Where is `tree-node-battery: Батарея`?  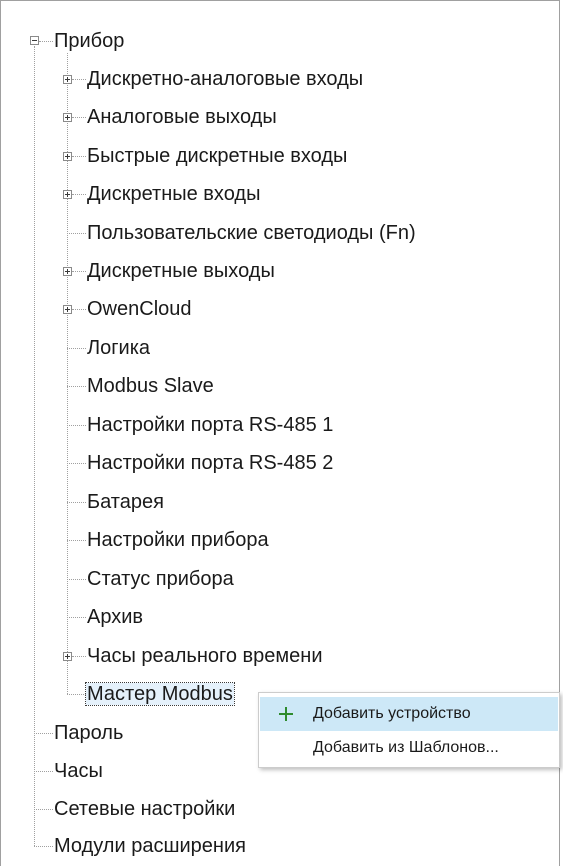 tree-node-battery: Батарея is located at coordinates (125, 502).